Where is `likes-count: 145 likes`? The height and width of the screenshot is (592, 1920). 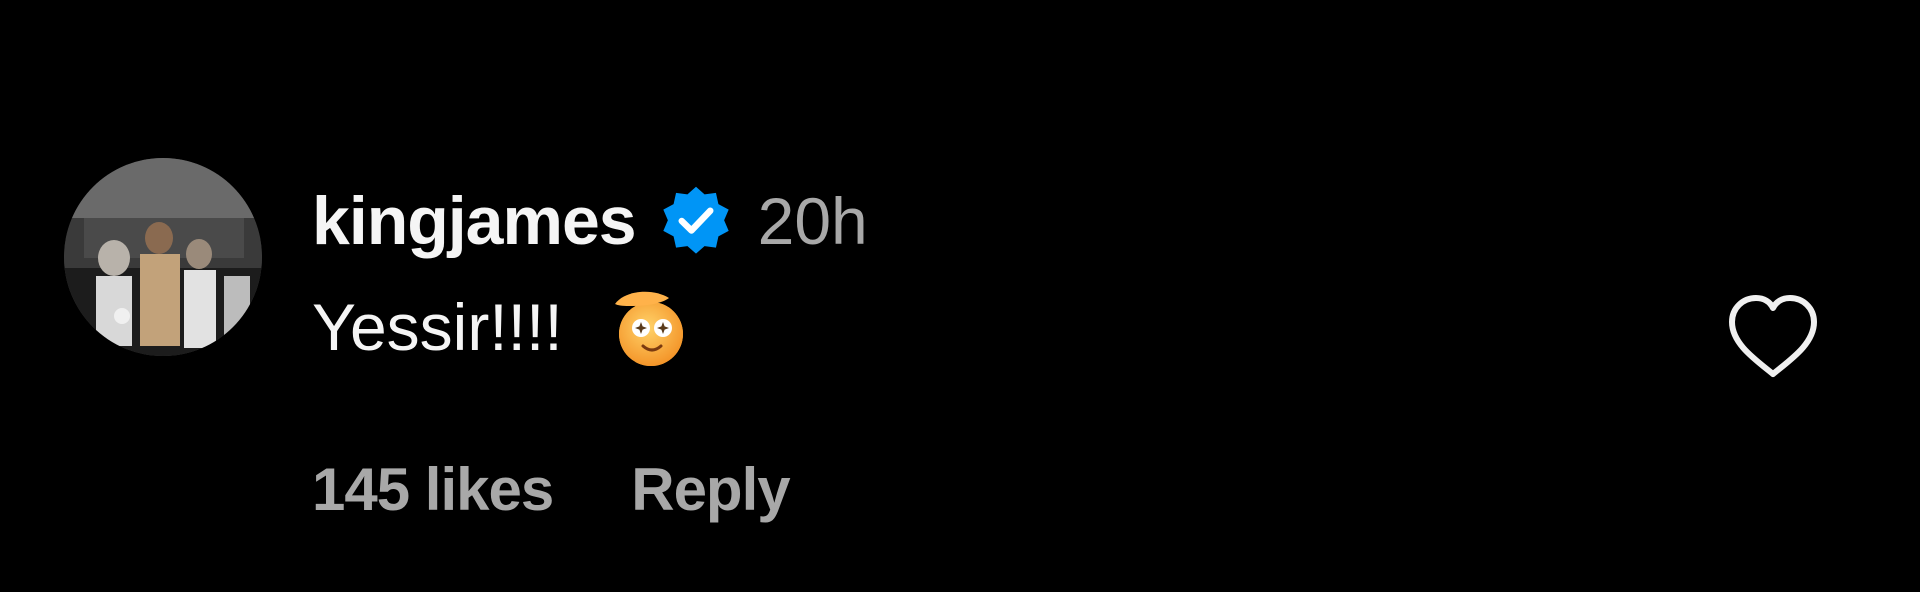
likes-count: 145 likes is located at coordinates (433, 490).